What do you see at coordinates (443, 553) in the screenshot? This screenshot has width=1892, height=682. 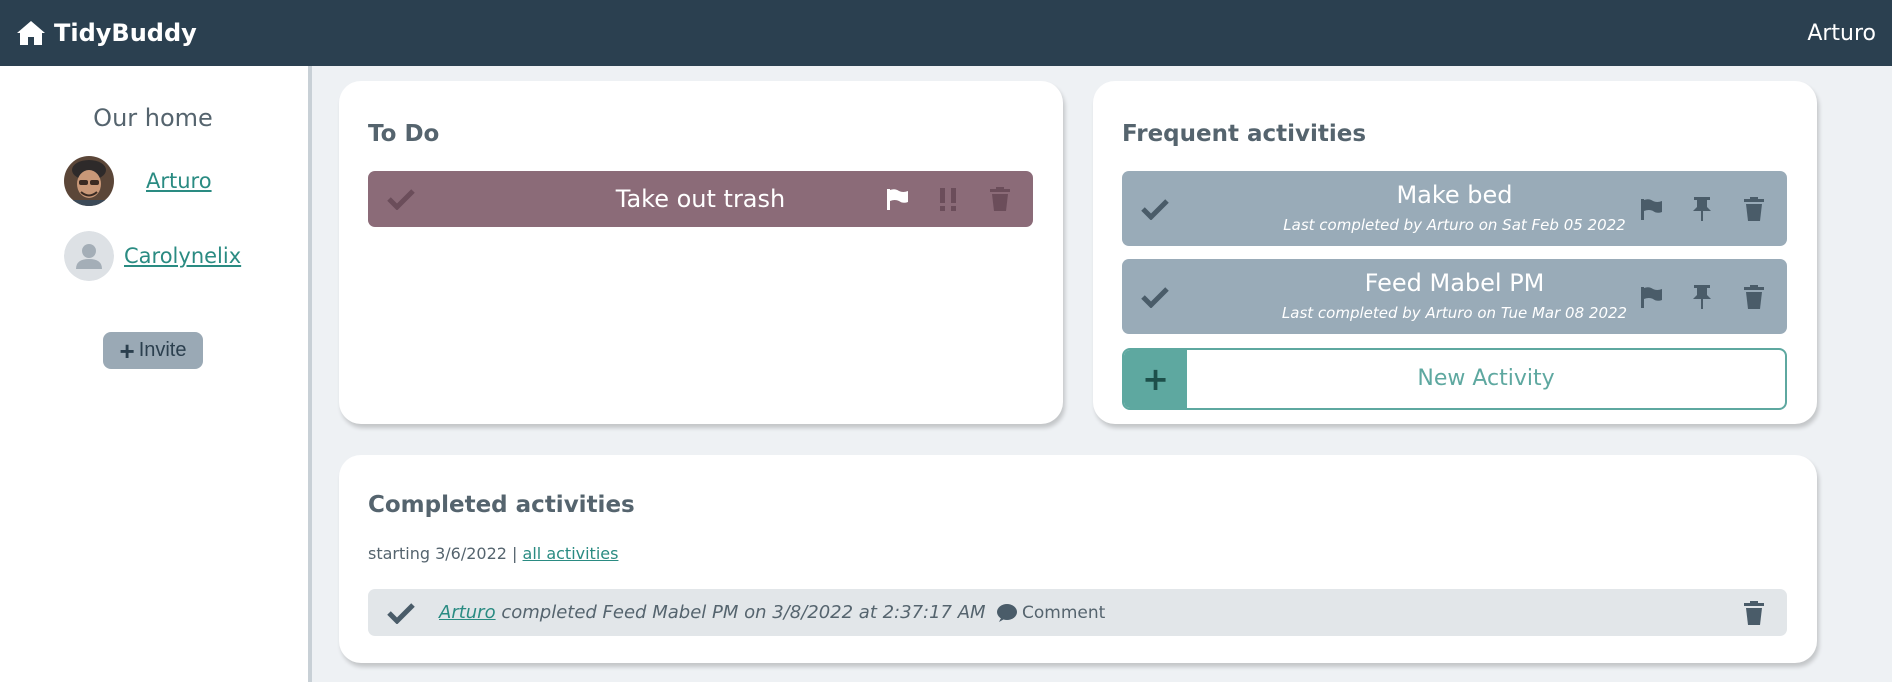 I see `starting-text: starting 3/6/2022 |` at bounding box center [443, 553].